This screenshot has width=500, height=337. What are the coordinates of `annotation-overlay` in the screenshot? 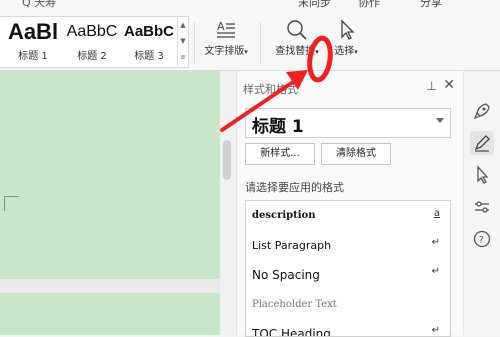 It's located at (276, 83).